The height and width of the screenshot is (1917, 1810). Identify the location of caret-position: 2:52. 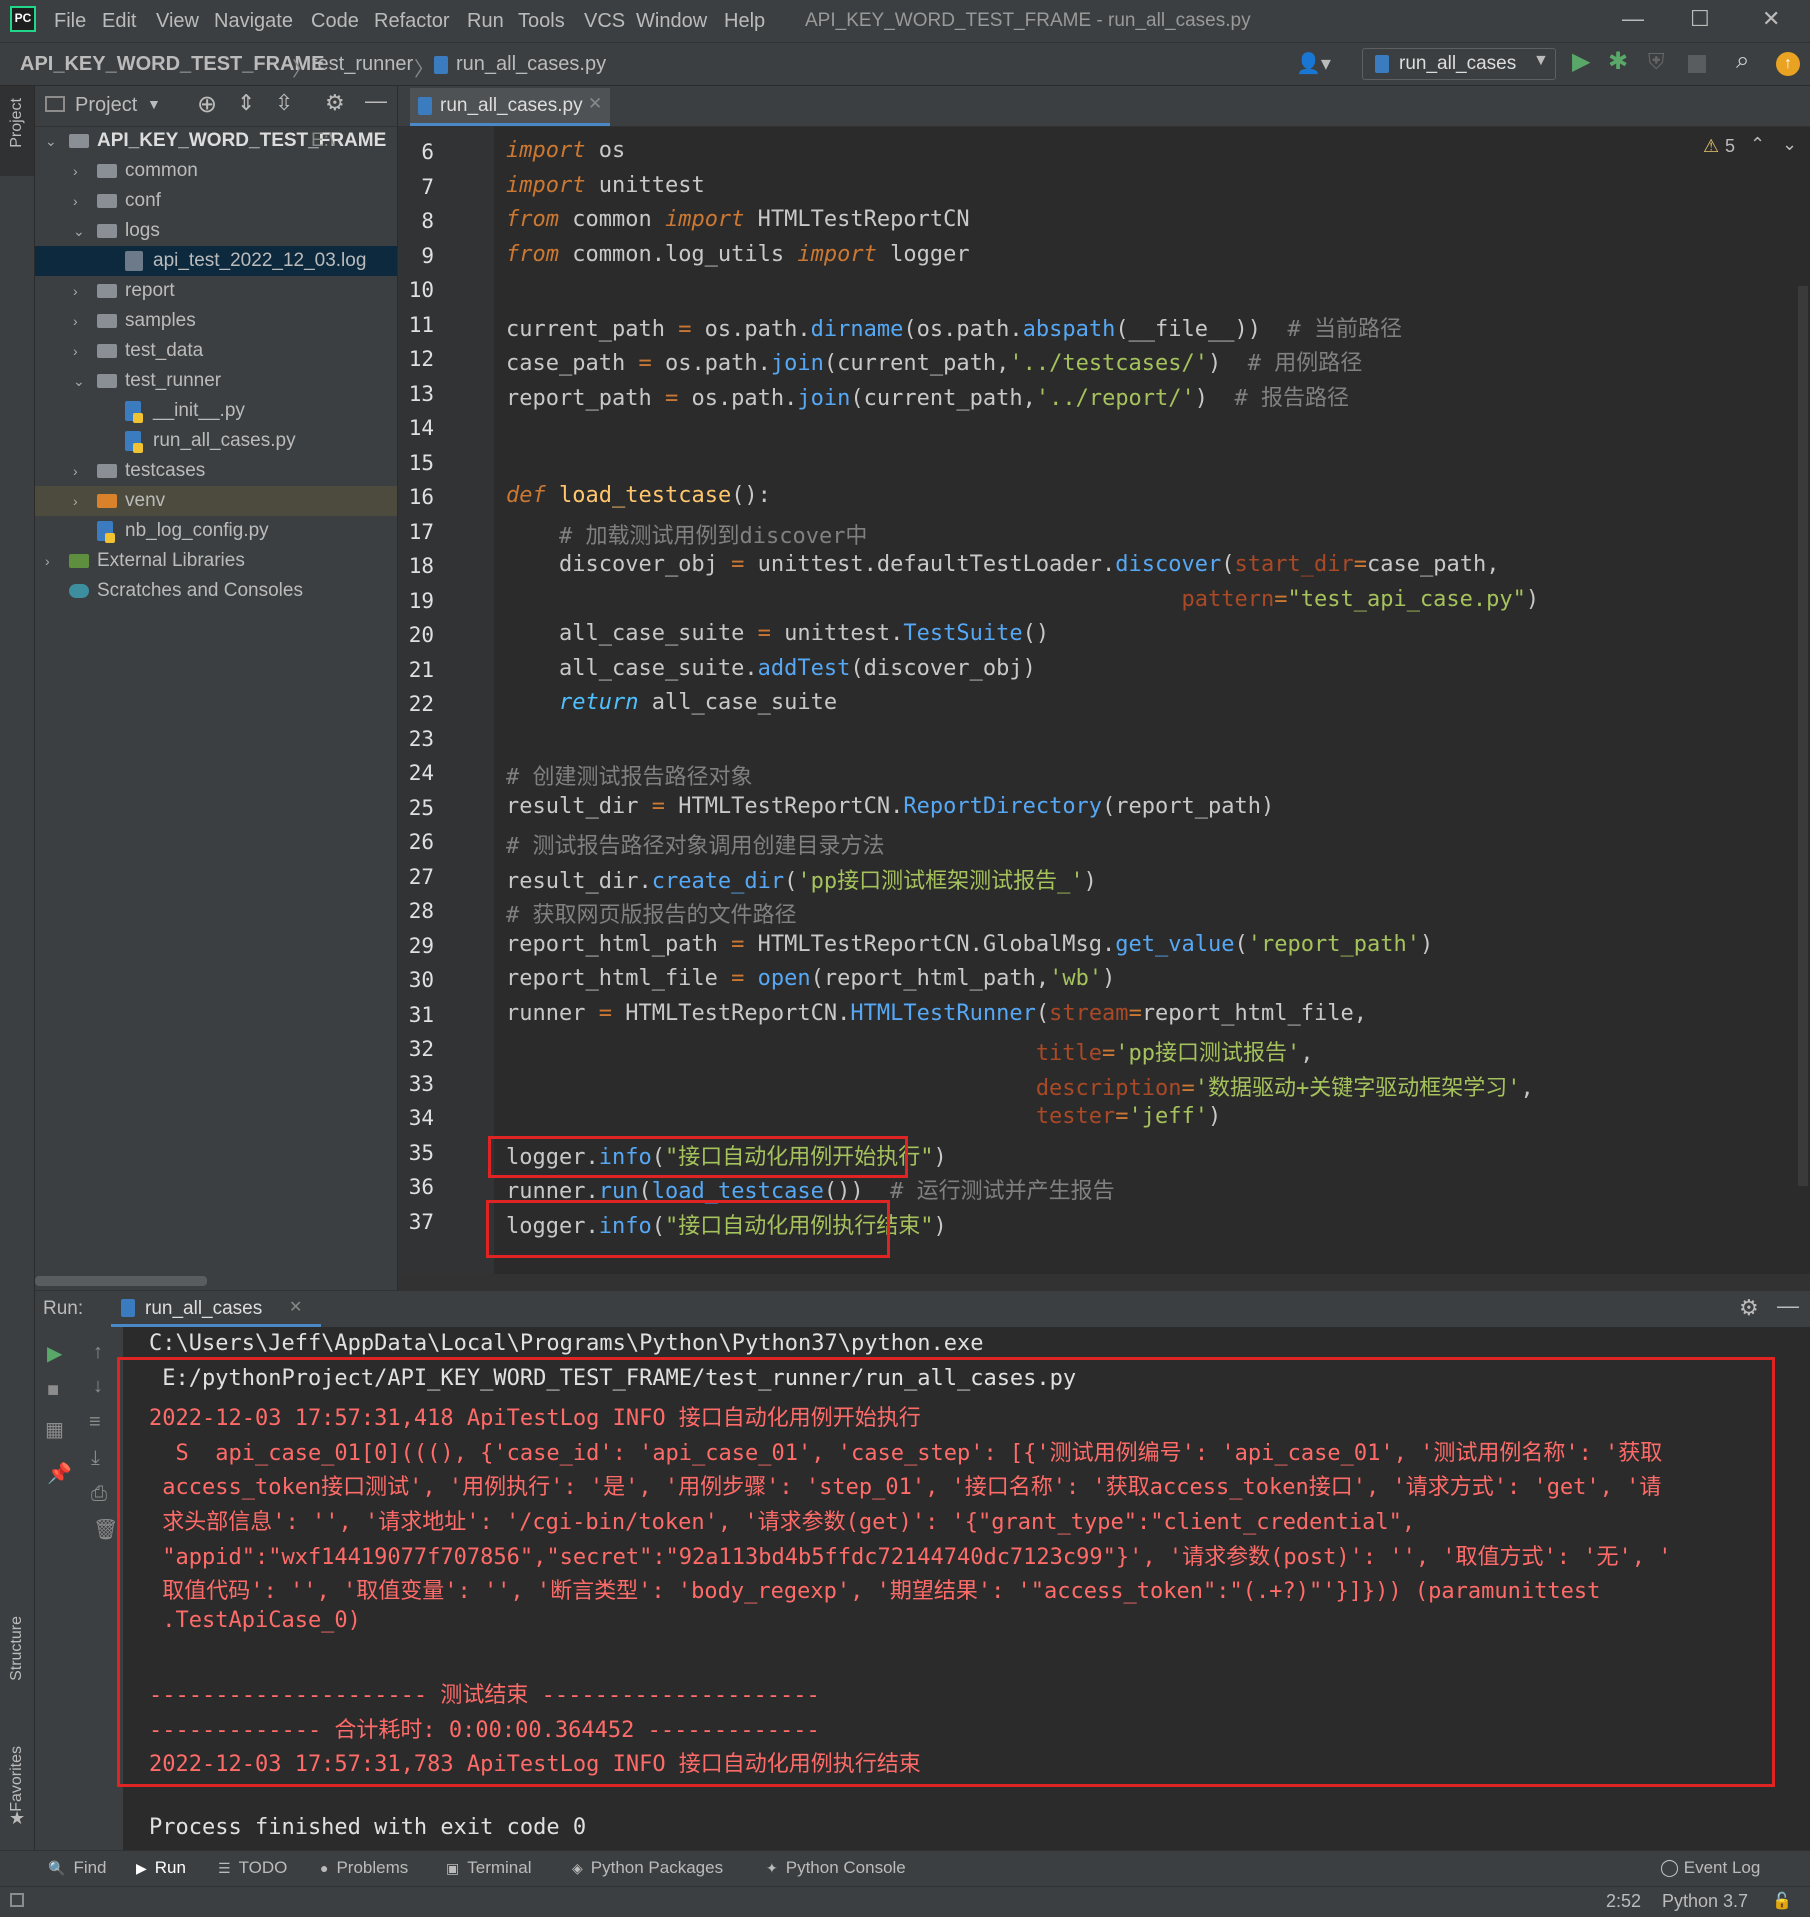
(1623, 1901).